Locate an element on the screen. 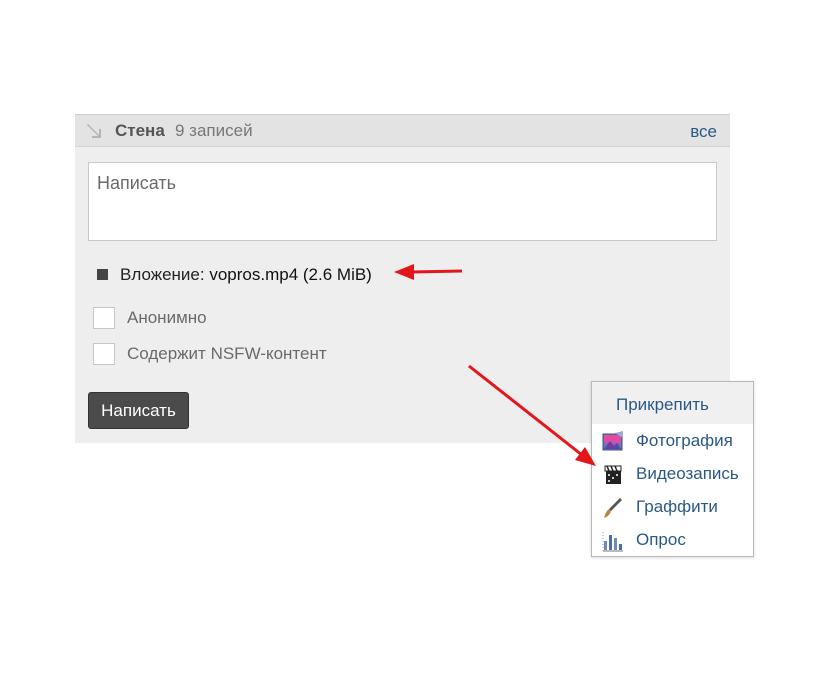  wall-post-count: 9 записей is located at coordinates (214, 130).